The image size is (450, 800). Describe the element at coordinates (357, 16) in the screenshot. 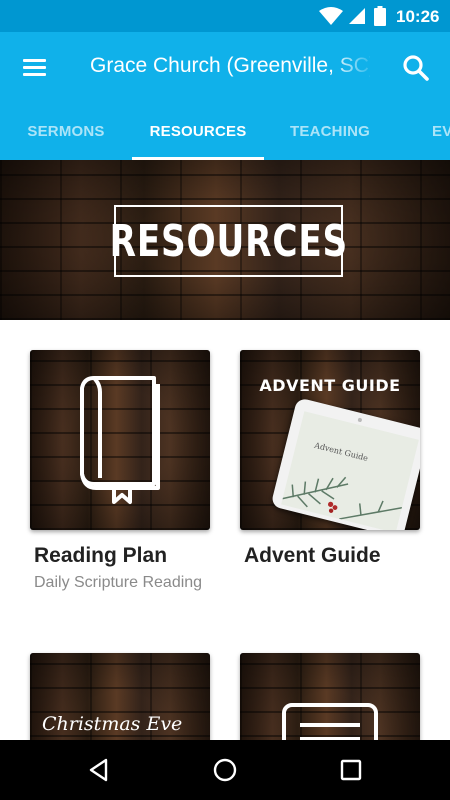

I see `signal-icon` at that location.